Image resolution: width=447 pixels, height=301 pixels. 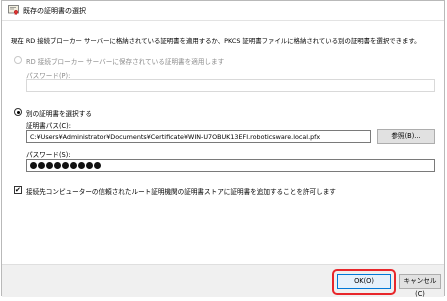 What do you see at coordinates (125, 62) in the screenshot?
I see `radio-stored-certificate-label: RD 接続ブローカー サーバーに保存されている証明書を適用します` at bounding box center [125, 62].